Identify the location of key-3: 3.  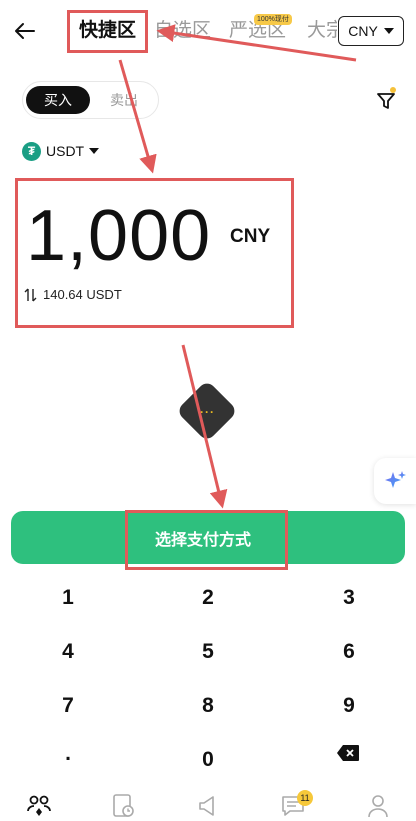
(349, 598).